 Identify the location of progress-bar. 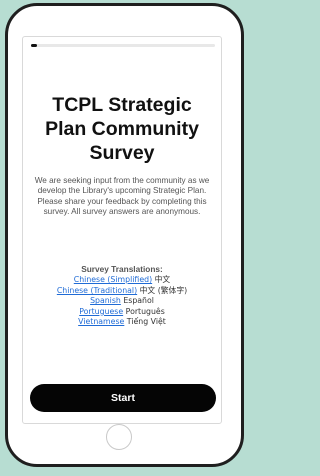
(123, 45).